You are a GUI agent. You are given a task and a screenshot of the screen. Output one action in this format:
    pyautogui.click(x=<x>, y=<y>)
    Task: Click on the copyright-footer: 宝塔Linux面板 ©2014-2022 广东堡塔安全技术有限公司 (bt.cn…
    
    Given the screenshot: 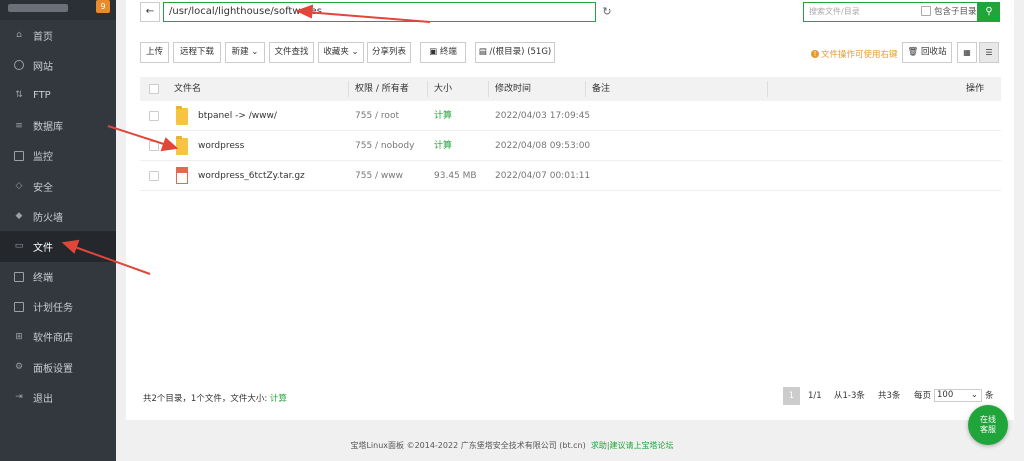 What is the action you would take?
    pyautogui.click(x=512, y=445)
    